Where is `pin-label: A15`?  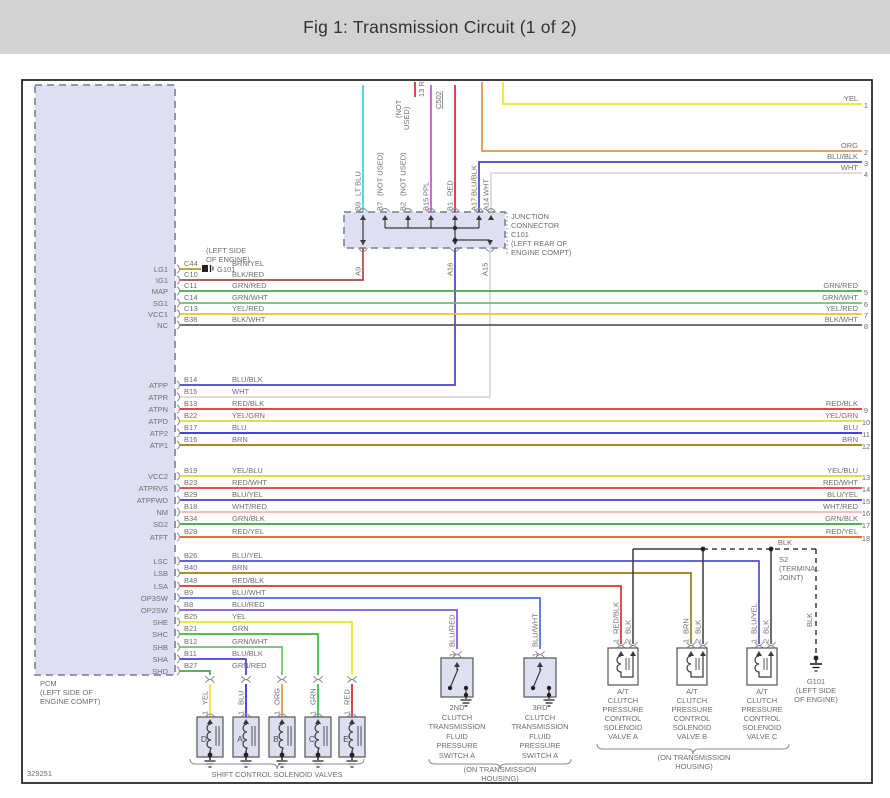 pin-label: A15 is located at coordinates (485, 269).